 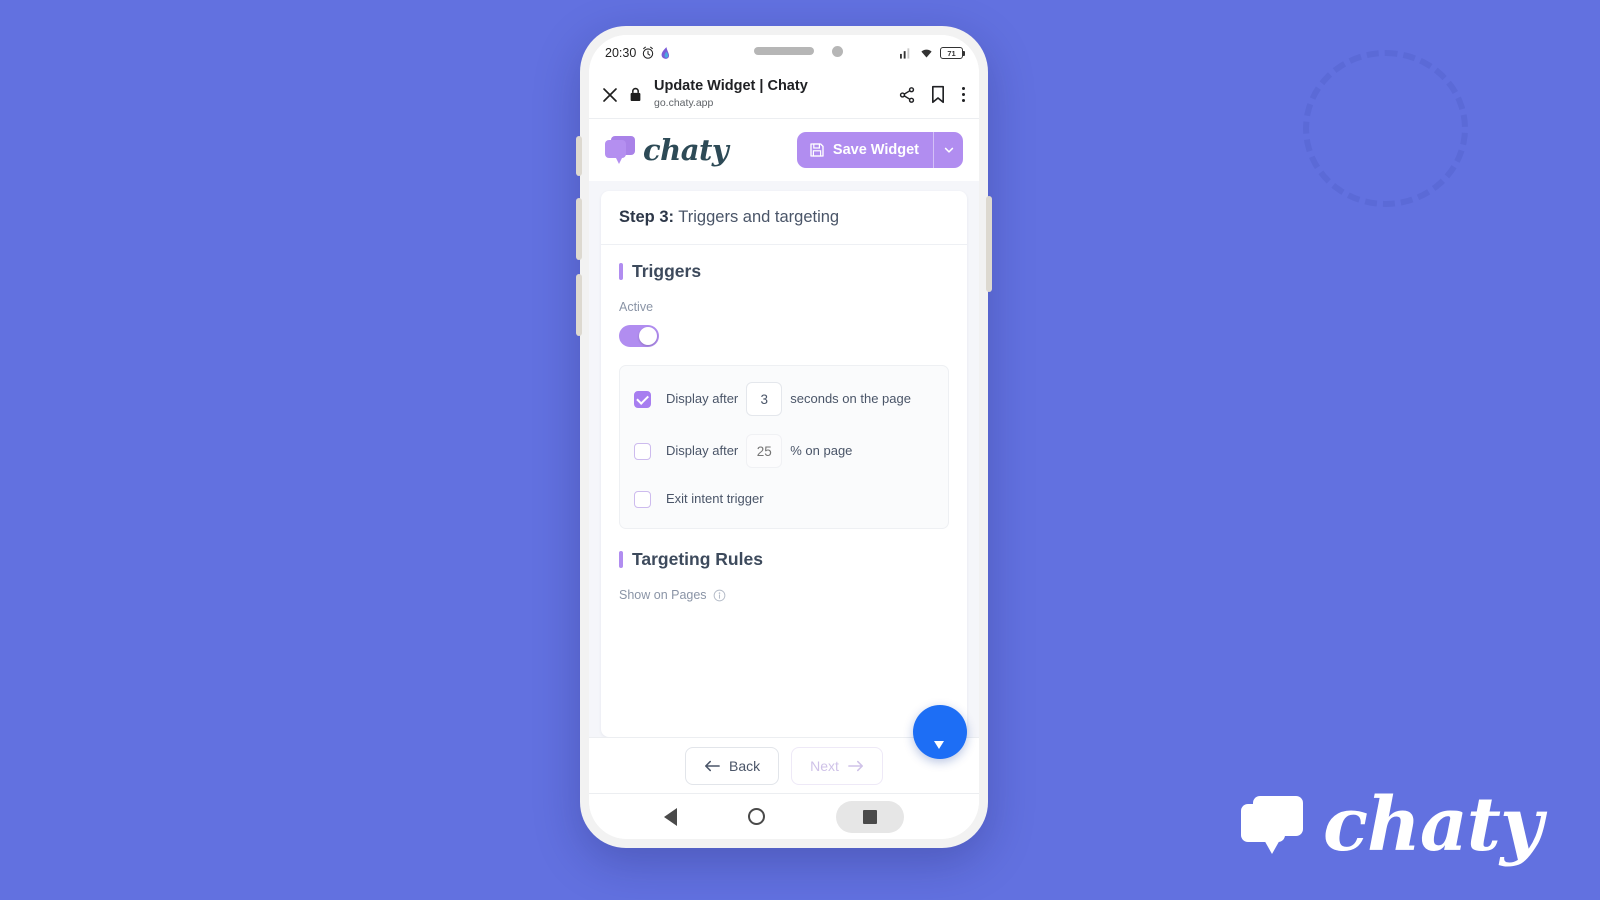 I want to click on app-header: chaty Save Widget, so click(x=784, y=150).